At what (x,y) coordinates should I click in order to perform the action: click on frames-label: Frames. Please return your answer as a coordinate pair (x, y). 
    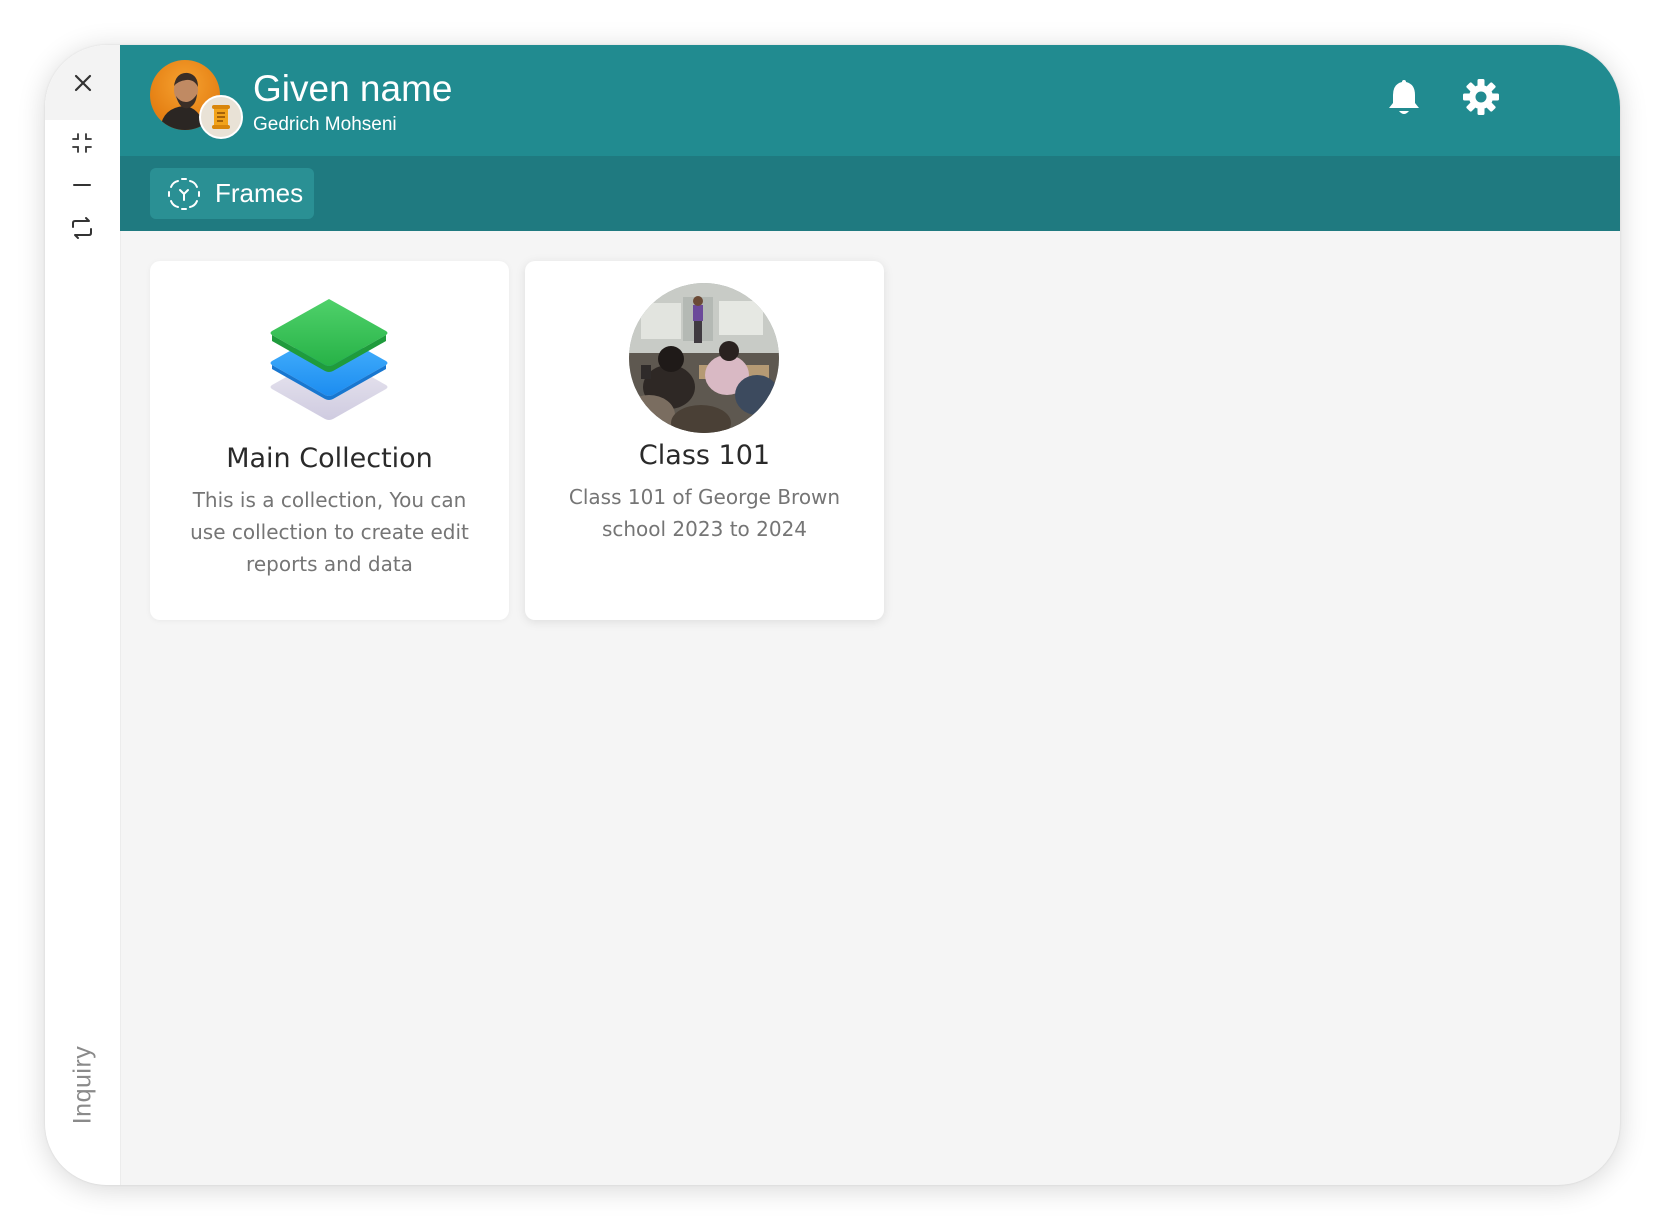
    Looking at the image, I should click on (259, 193).